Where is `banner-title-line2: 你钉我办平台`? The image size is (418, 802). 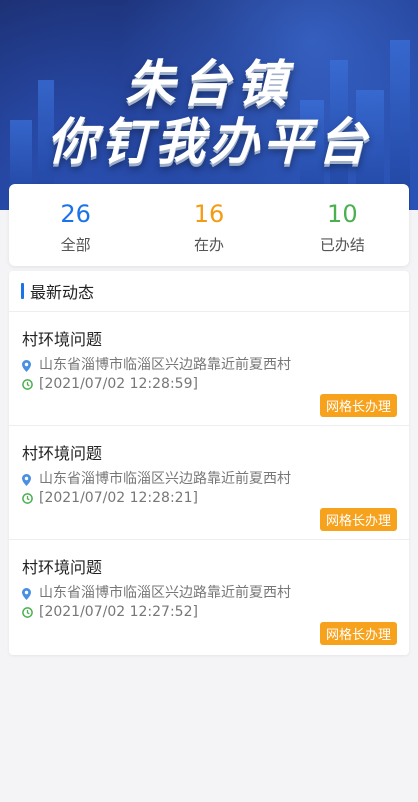
banner-title-line2: 你钉我办平台 is located at coordinates (209, 142).